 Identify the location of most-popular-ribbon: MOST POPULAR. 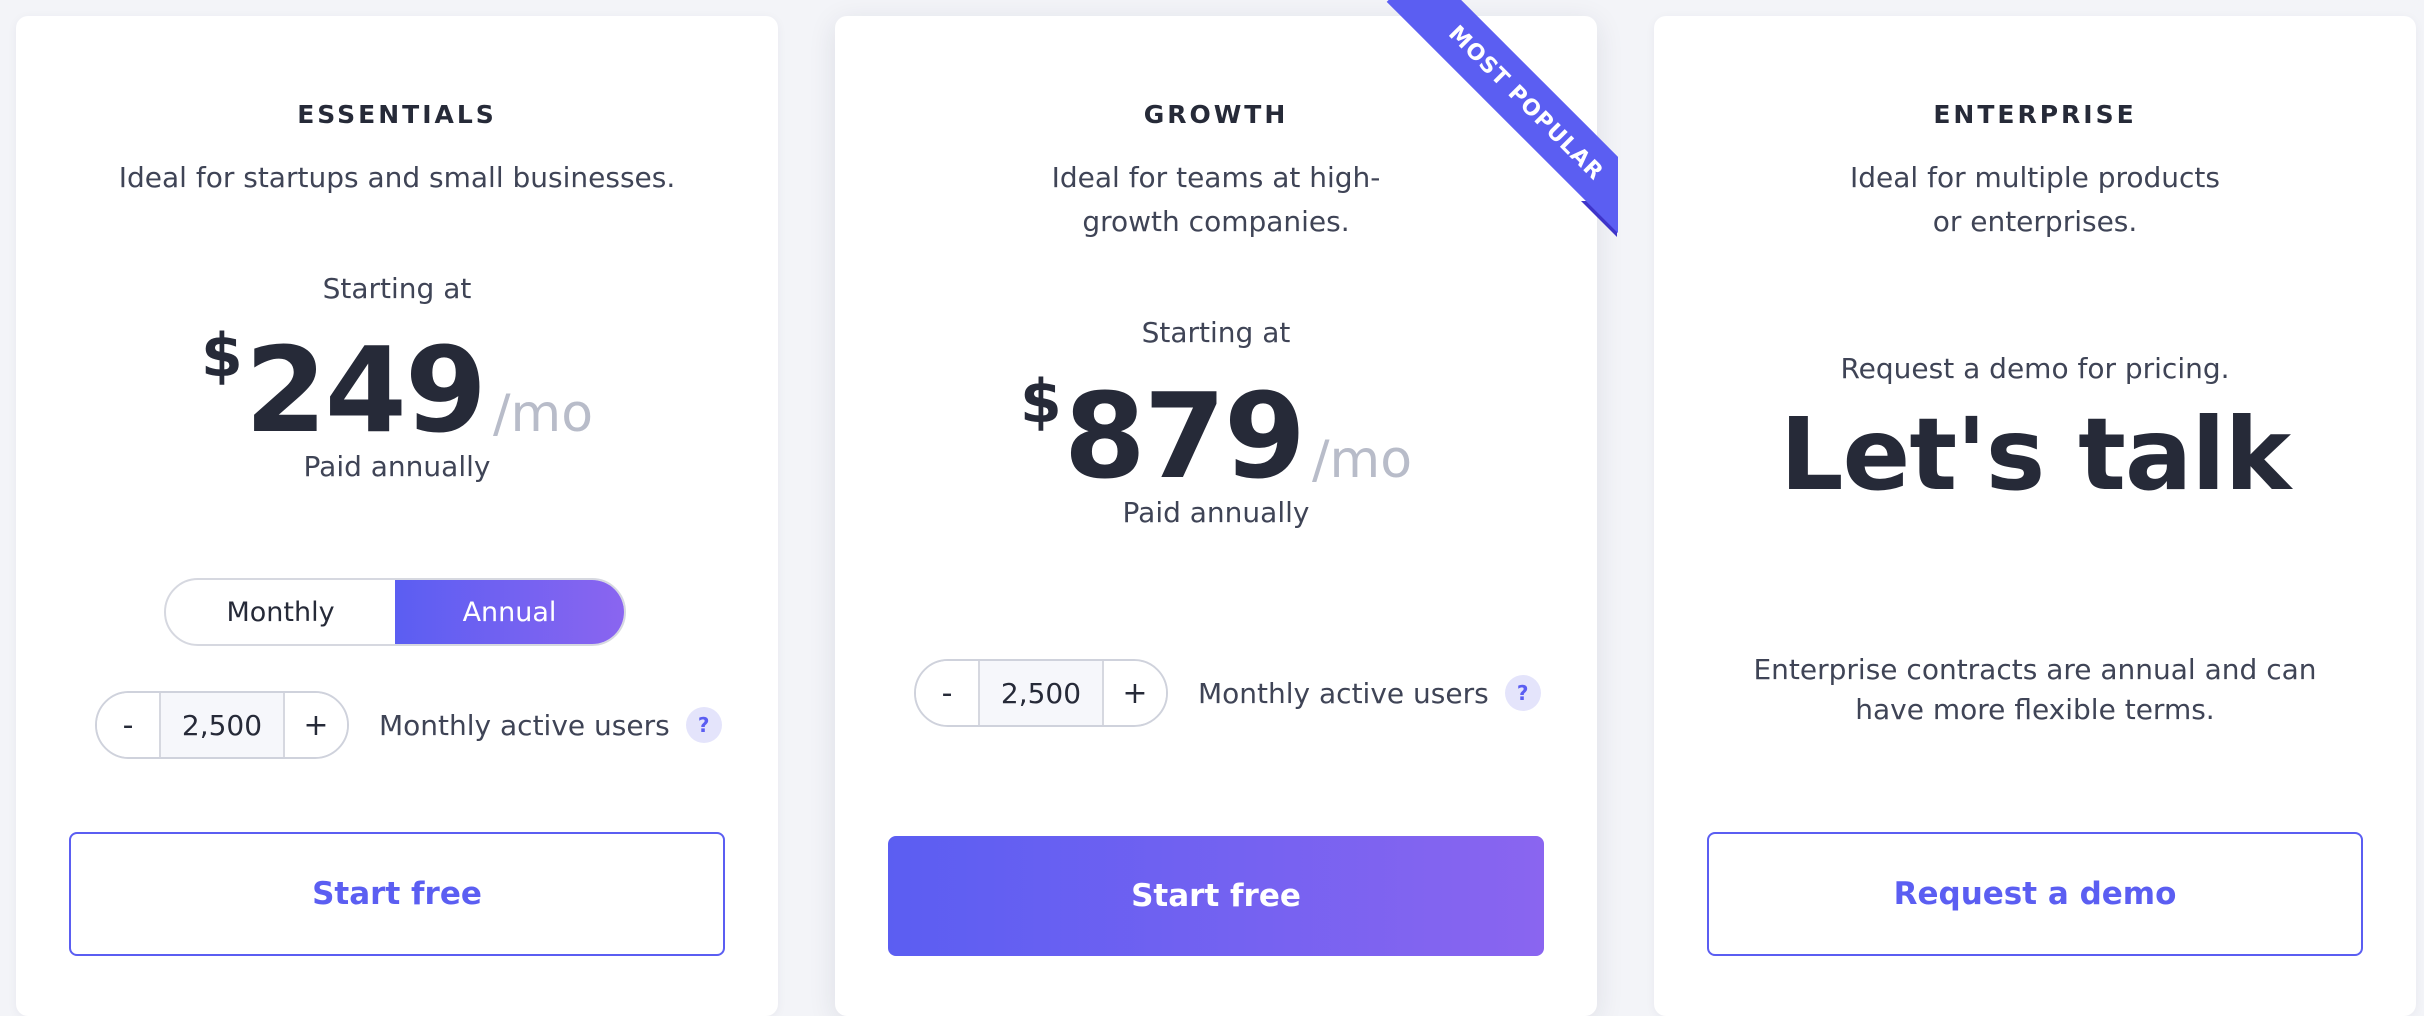
(1497, 118).